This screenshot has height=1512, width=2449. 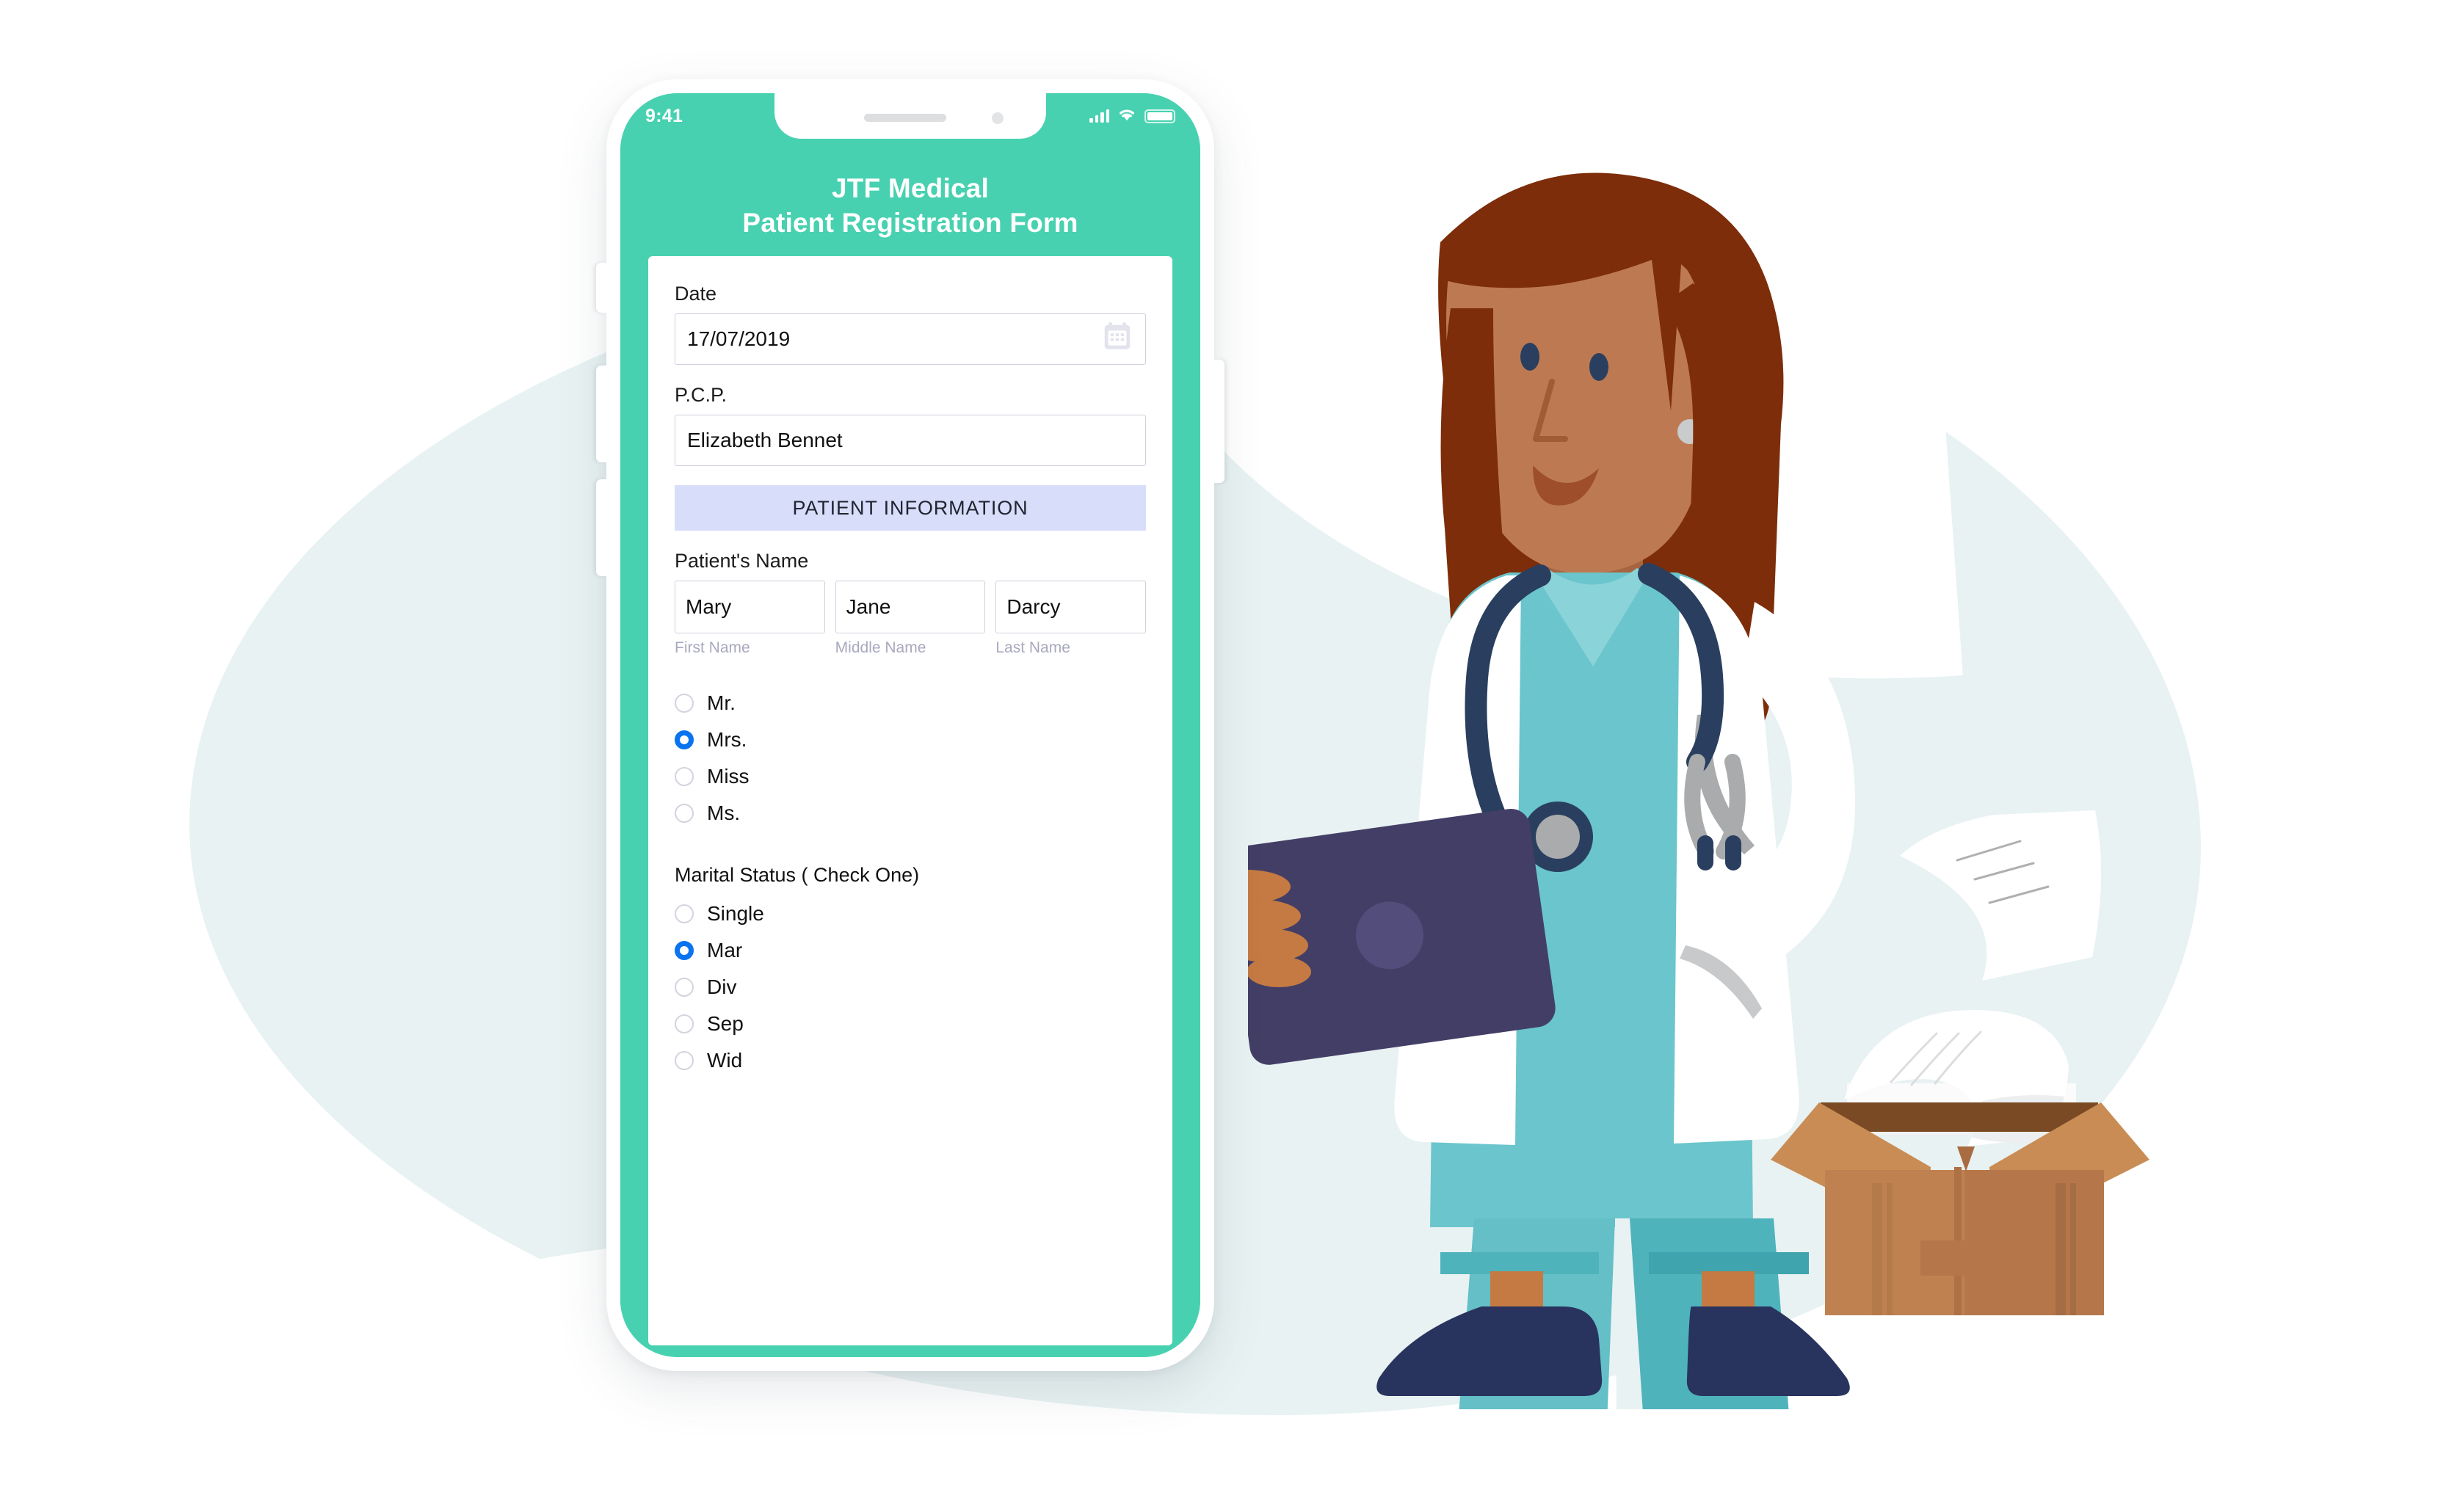 What do you see at coordinates (910, 813) in the screenshot?
I see `radio-option-ms: Ms.` at bounding box center [910, 813].